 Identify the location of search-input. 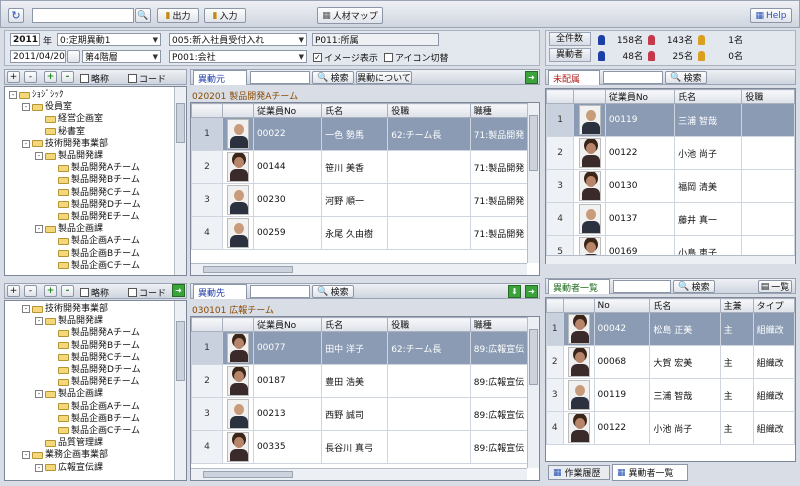
(83, 15).